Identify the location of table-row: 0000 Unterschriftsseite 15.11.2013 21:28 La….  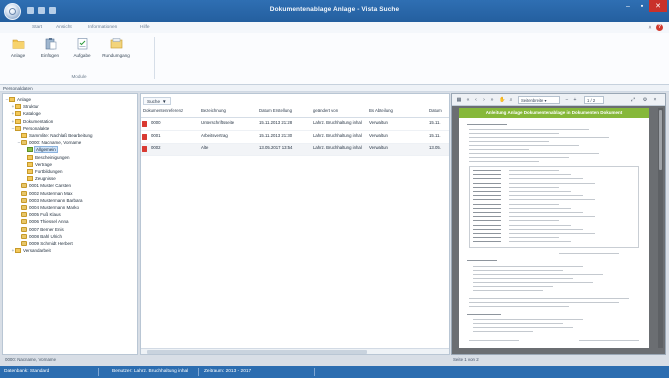
(295, 125).